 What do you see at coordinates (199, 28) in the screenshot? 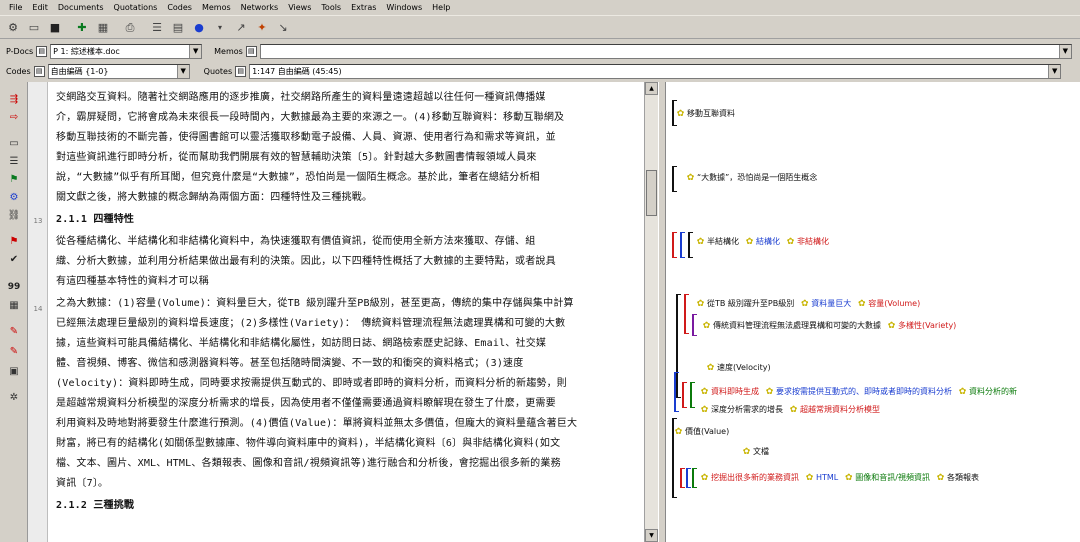
I see `network-icon: ●` at bounding box center [199, 28].